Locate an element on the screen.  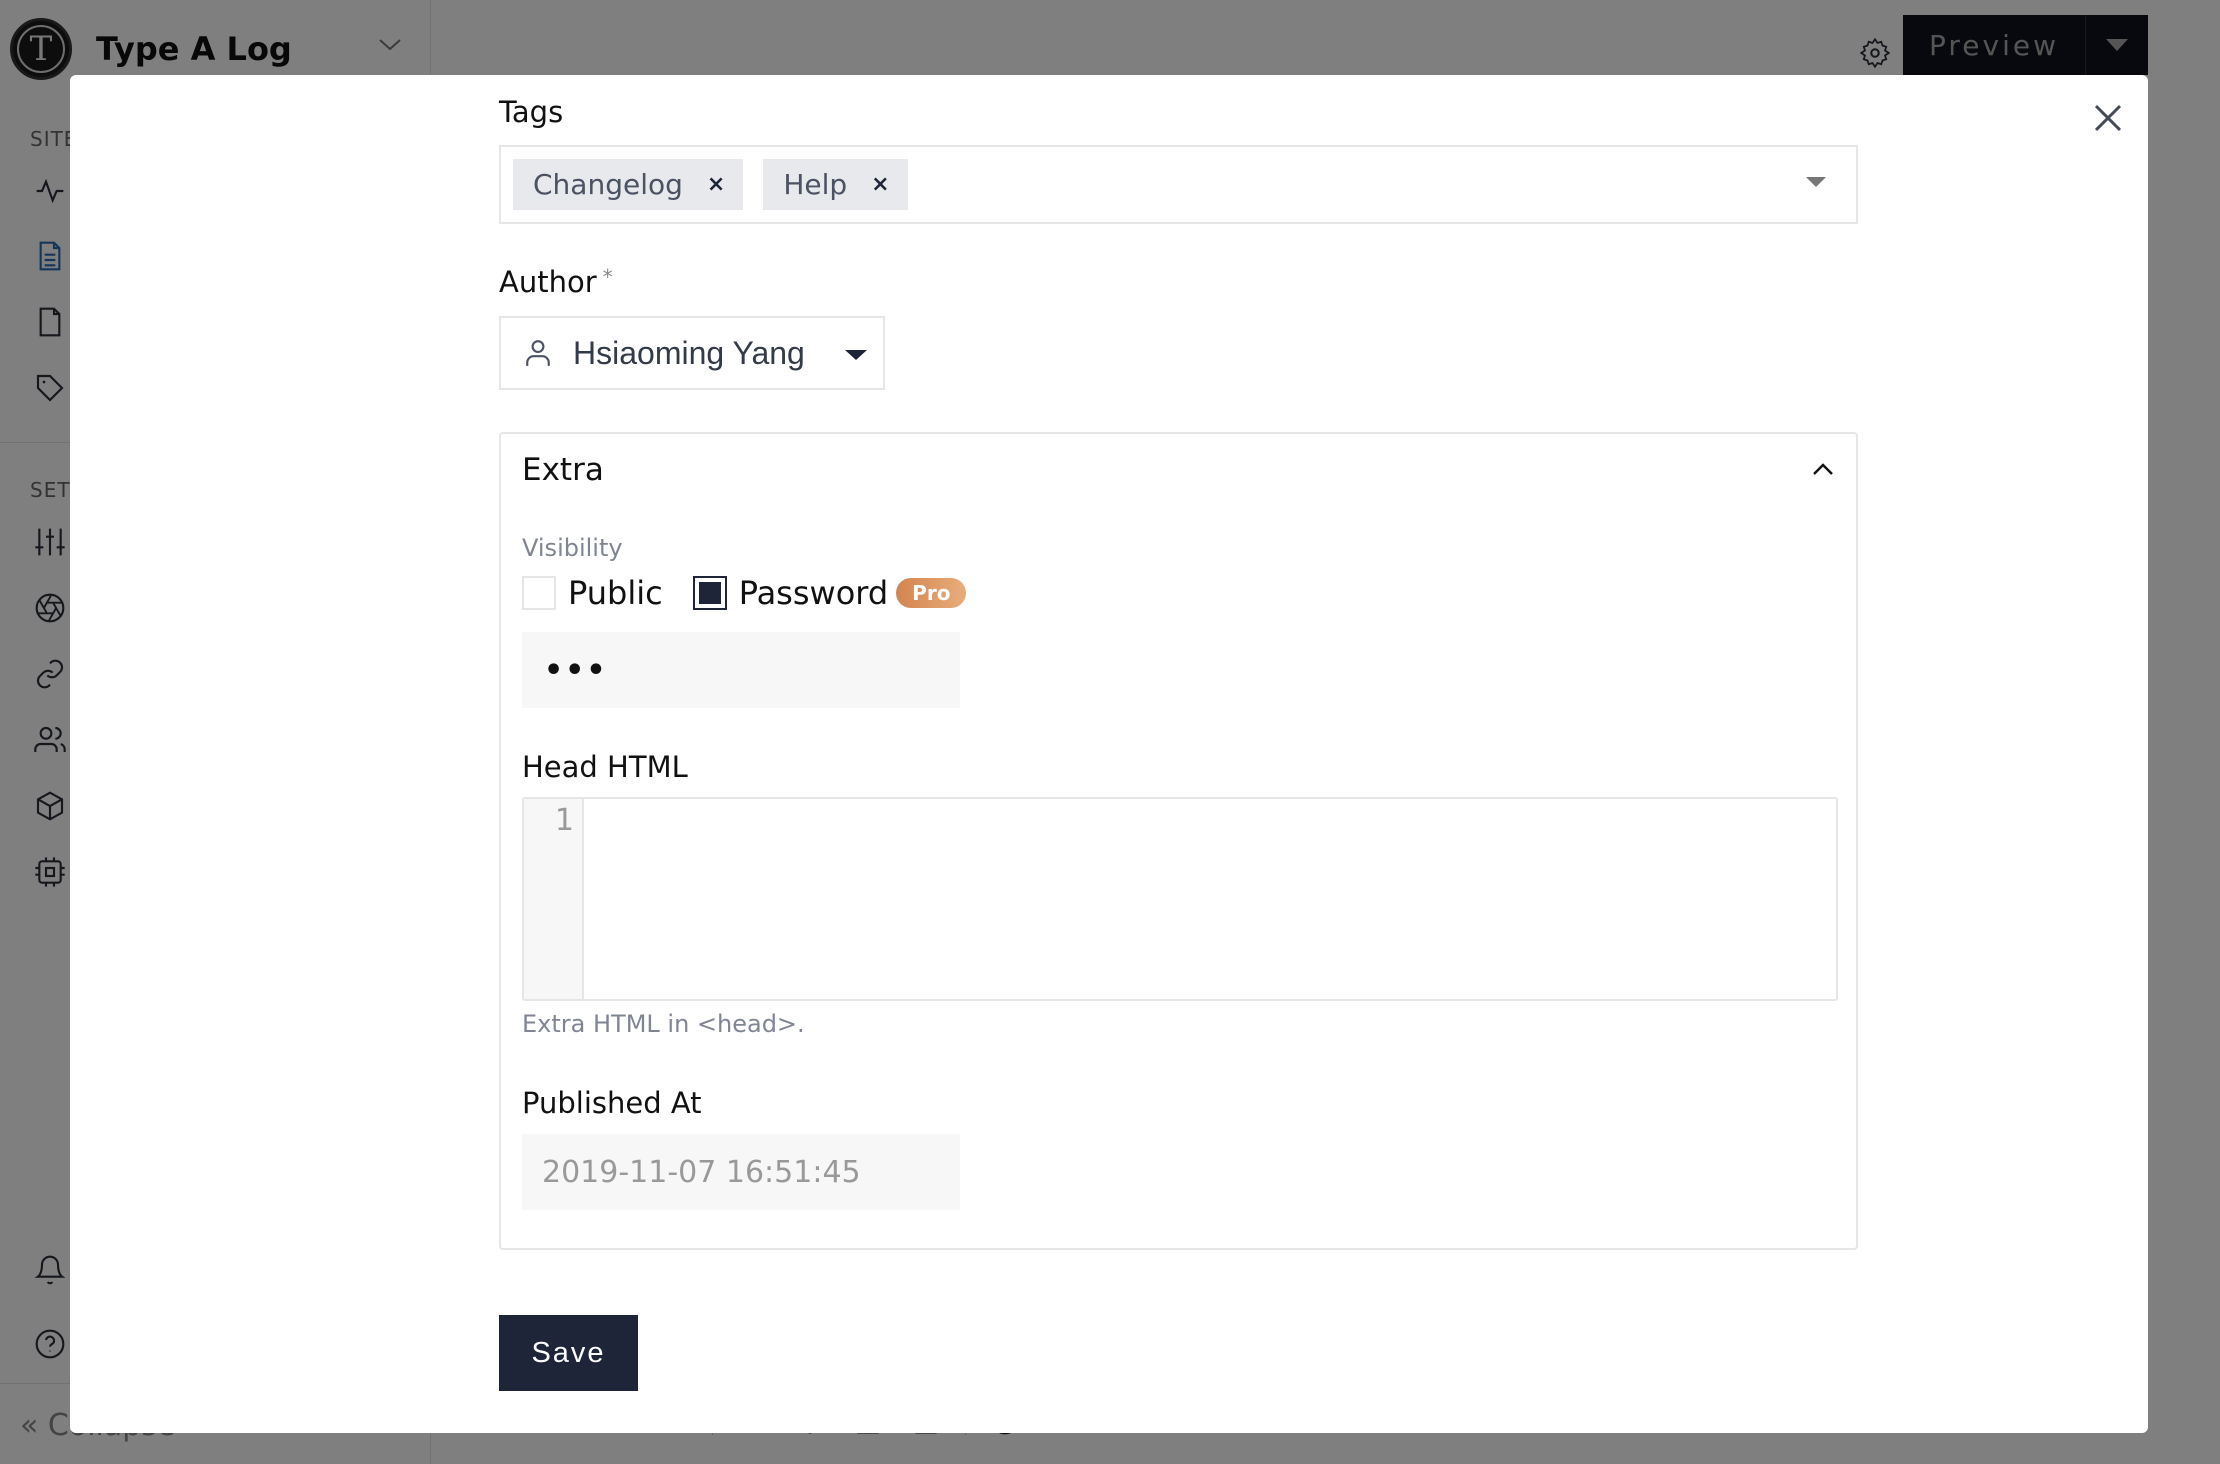
user-icon is located at coordinates (538, 353).